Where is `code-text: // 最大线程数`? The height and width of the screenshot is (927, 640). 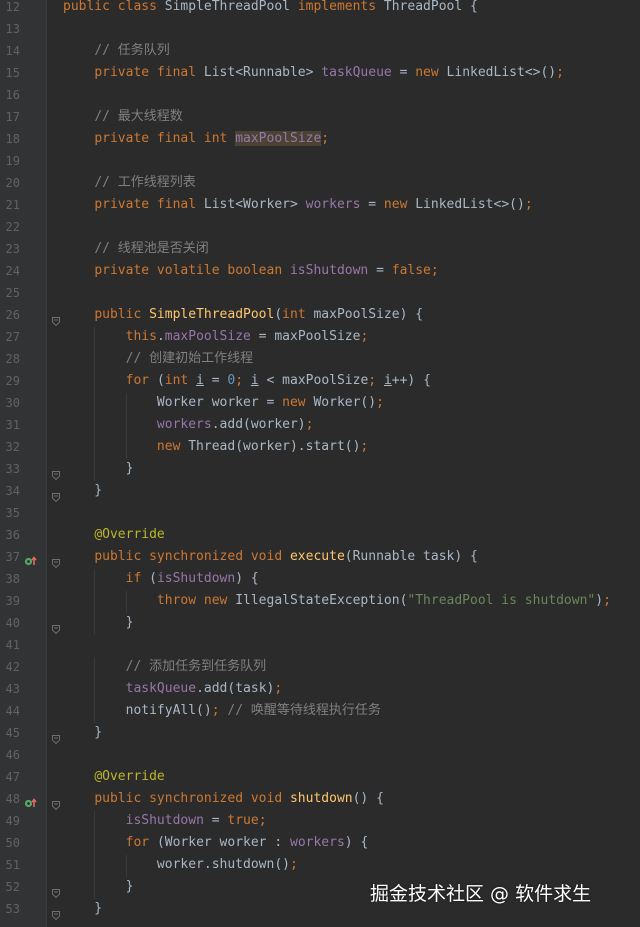
code-text: // 最大线程数 is located at coordinates (123, 117).